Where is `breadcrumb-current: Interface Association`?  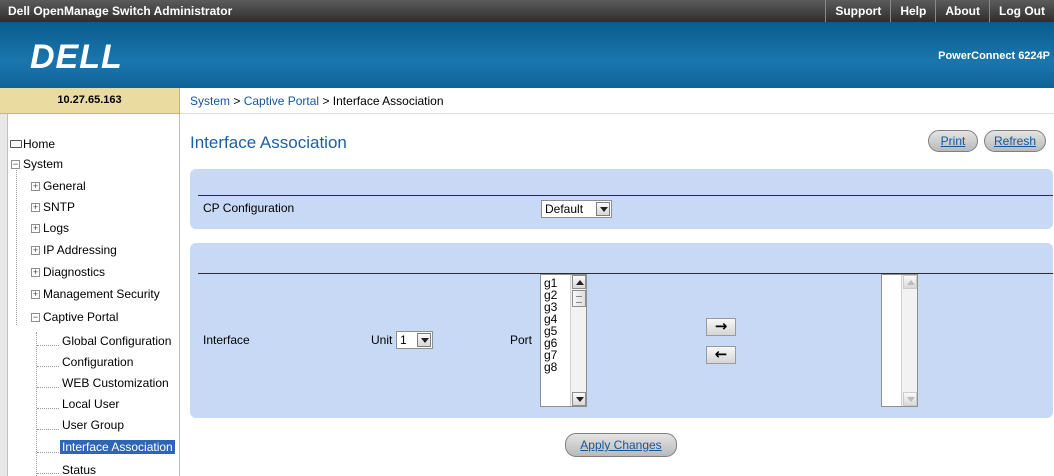
breadcrumb-current: Interface Association is located at coordinates (388, 101).